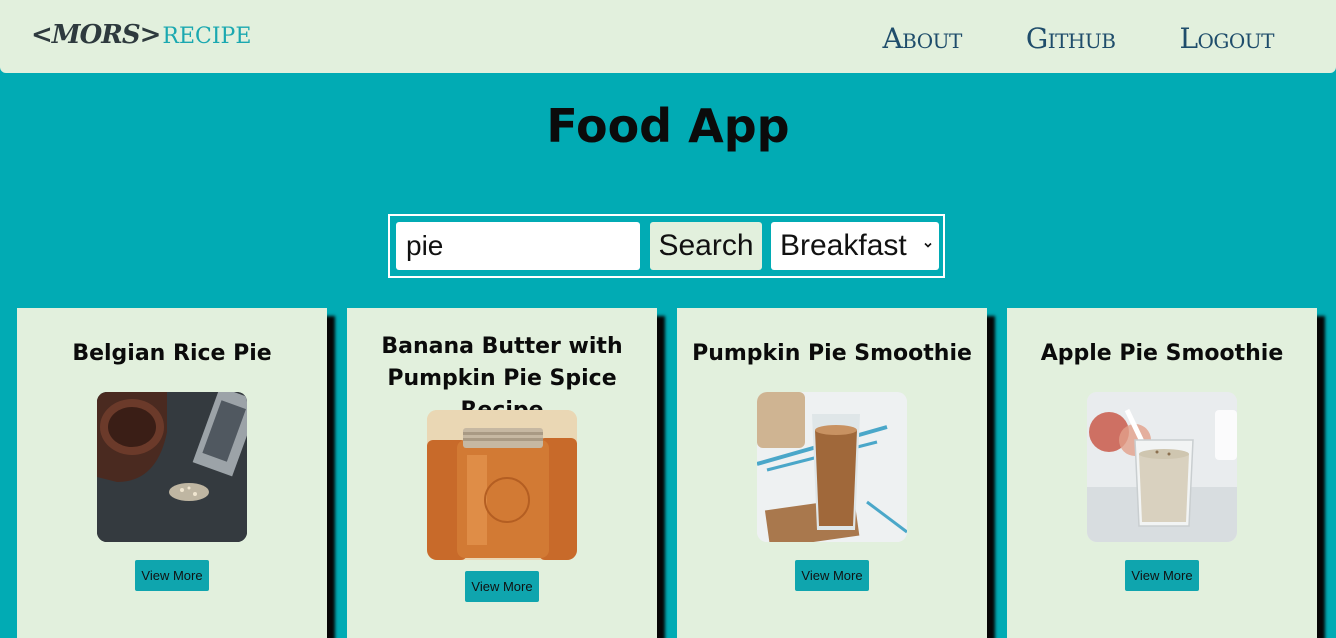 This screenshot has width=1336, height=638. I want to click on logo-recipe: RECIPE, so click(207, 36).